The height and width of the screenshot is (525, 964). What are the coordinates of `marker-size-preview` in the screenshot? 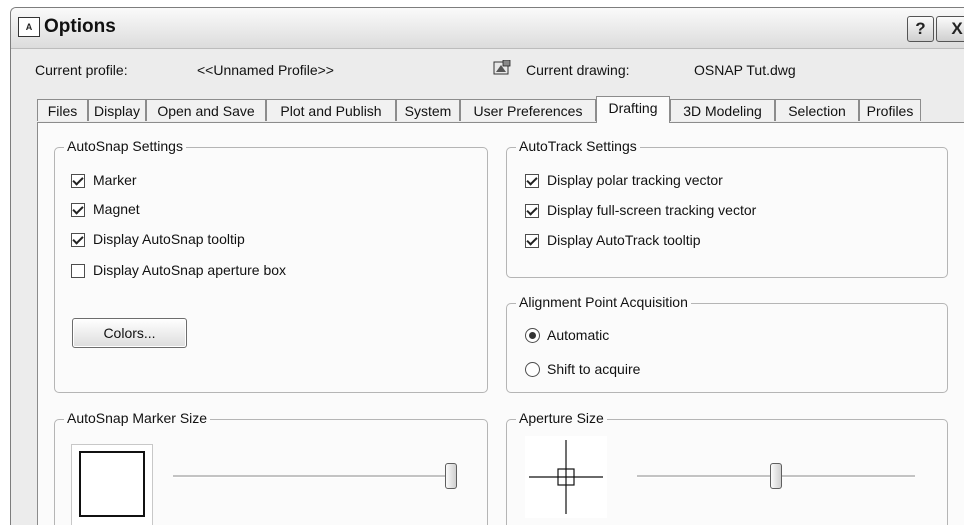 It's located at (112, 484).